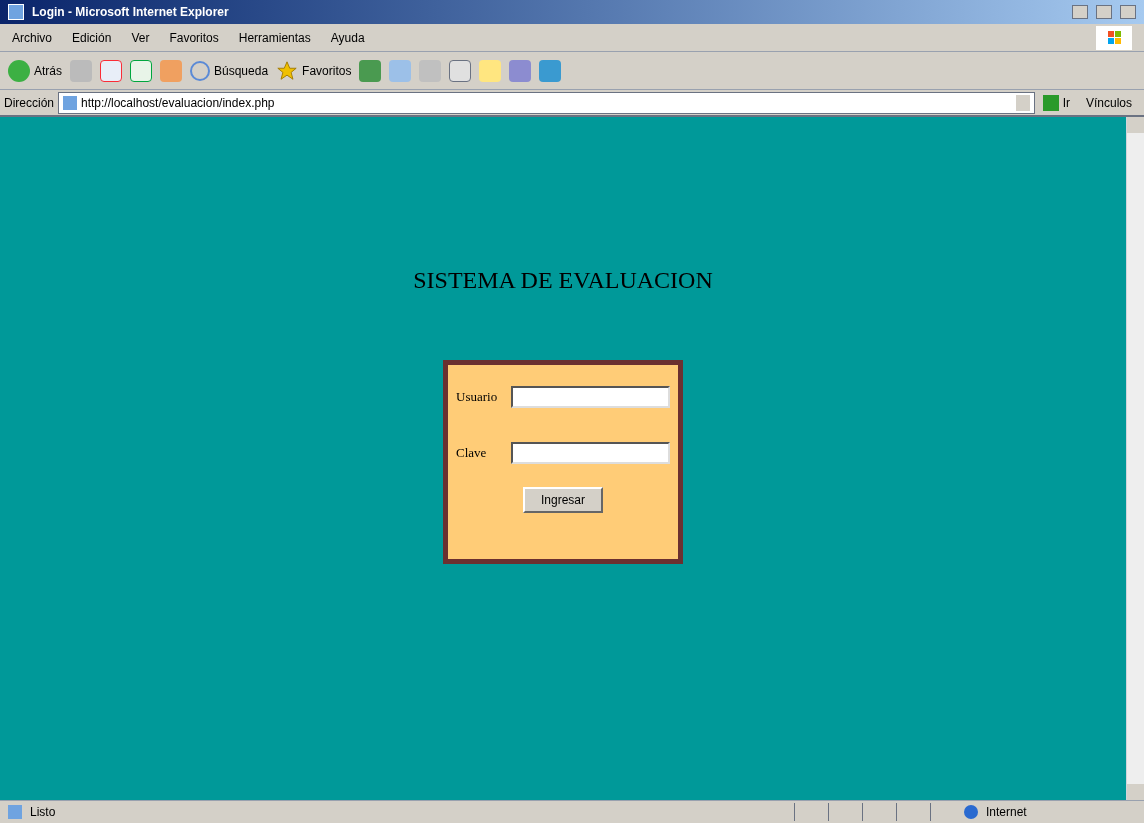 This screenshot has height=823, width=1144. I want to click on menu-item: Herramientas, so click(274, 37).